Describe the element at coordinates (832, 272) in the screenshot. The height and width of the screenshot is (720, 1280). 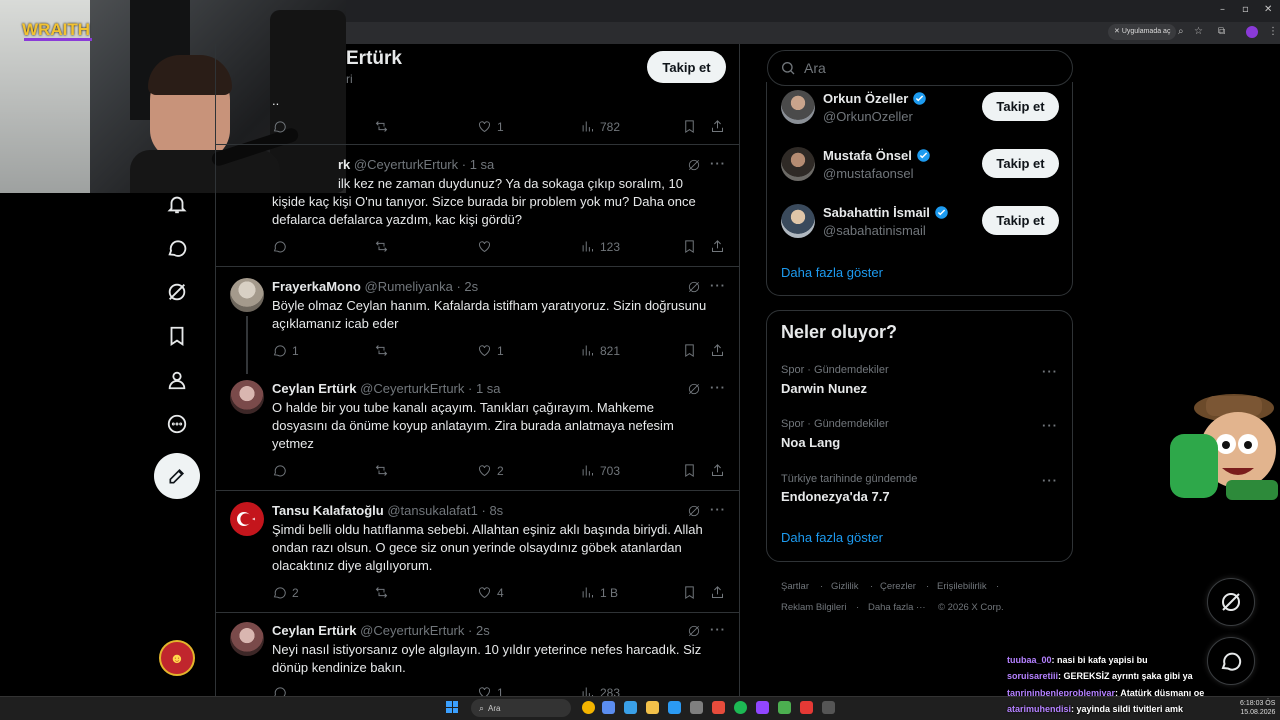
I see `who-to-follow-show-more-link: Daha fazla göster` at that location.